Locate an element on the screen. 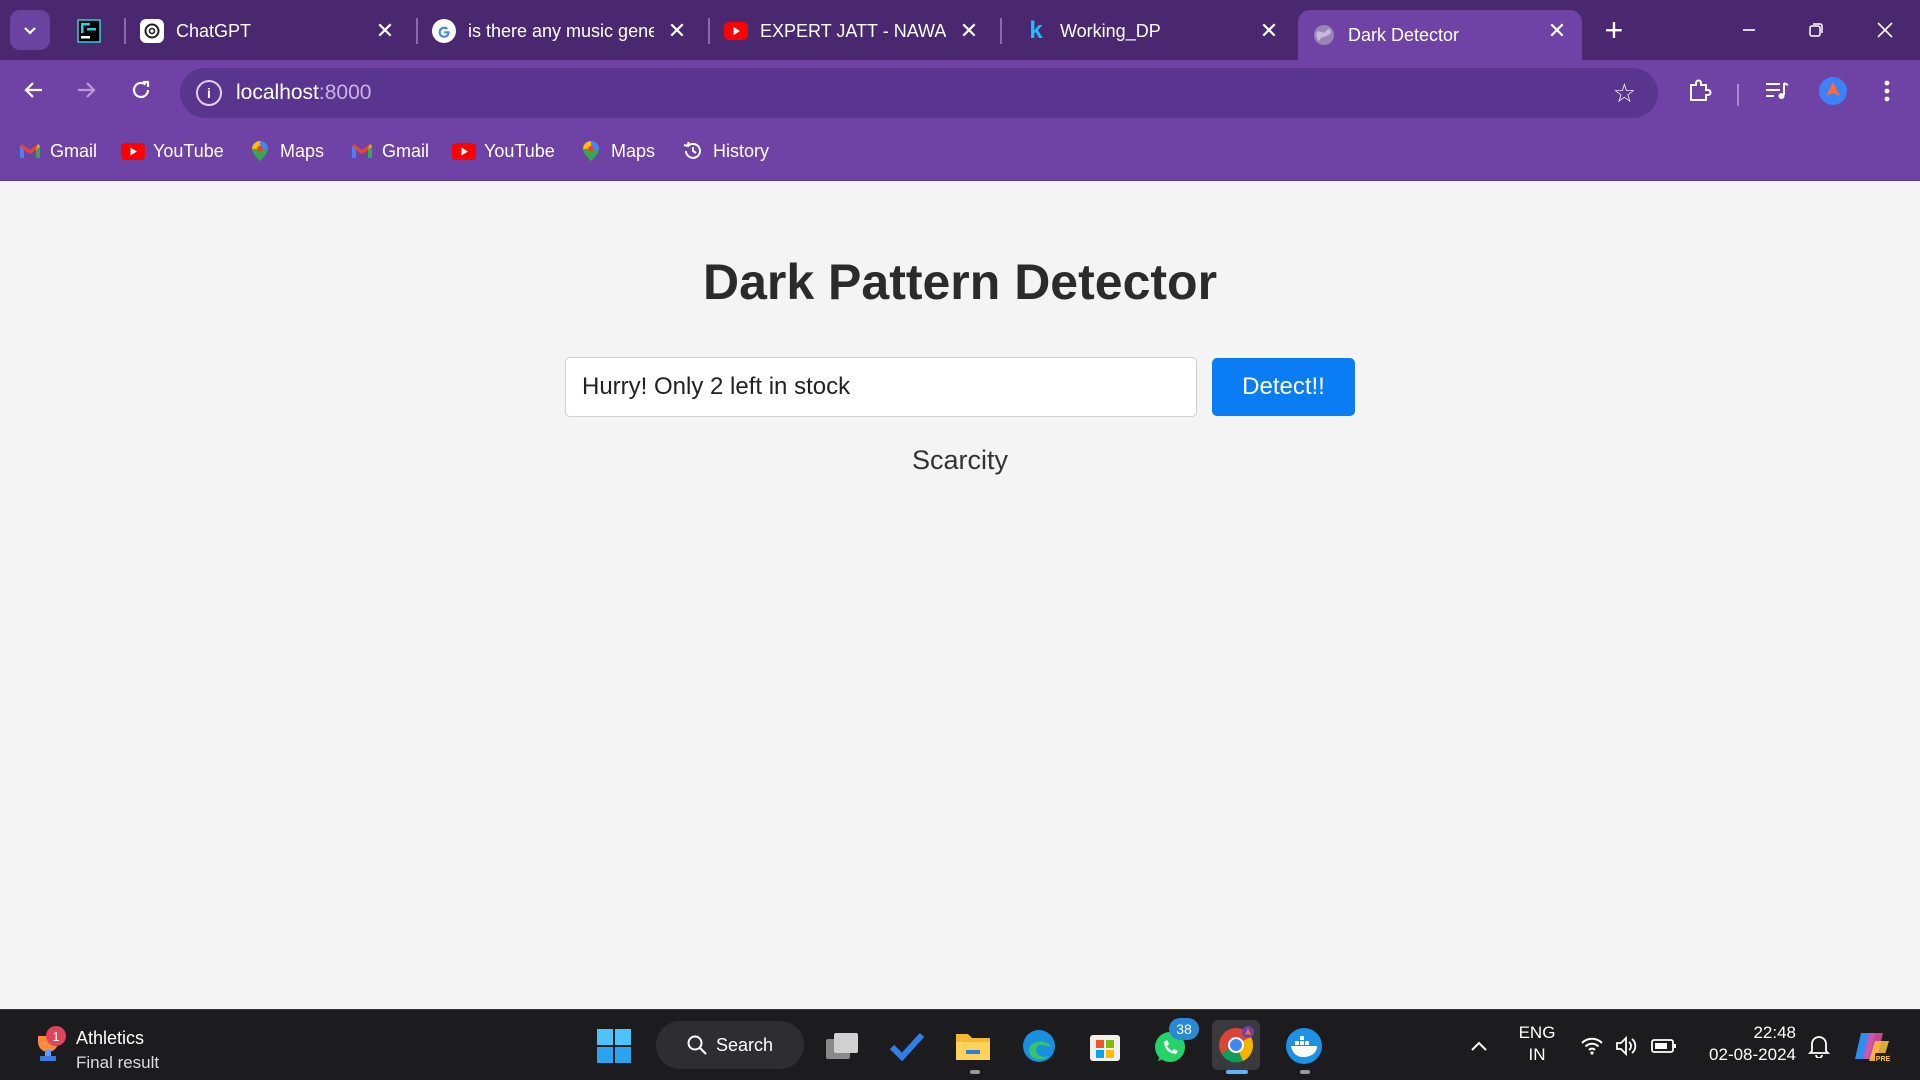 This screenshot has width=1920, height=1080. address-bar: i localhost:8000 ☆ is located at coordinates (919, 93).